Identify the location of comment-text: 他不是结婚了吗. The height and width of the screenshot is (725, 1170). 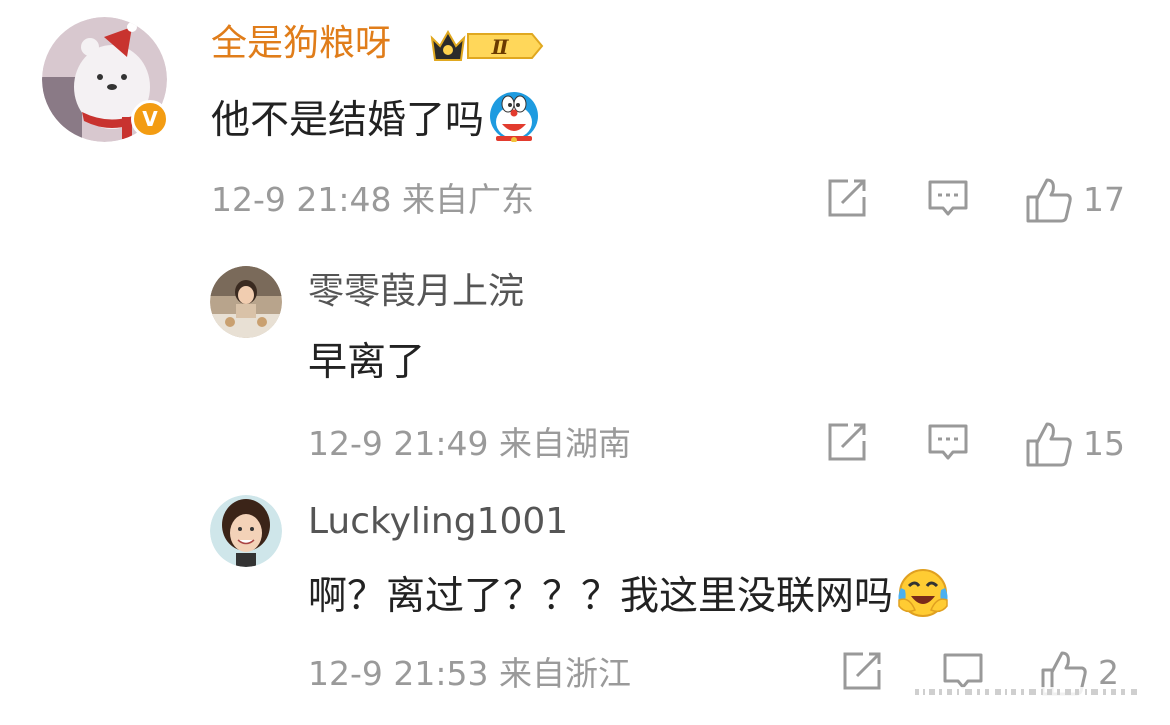
(376, 122).